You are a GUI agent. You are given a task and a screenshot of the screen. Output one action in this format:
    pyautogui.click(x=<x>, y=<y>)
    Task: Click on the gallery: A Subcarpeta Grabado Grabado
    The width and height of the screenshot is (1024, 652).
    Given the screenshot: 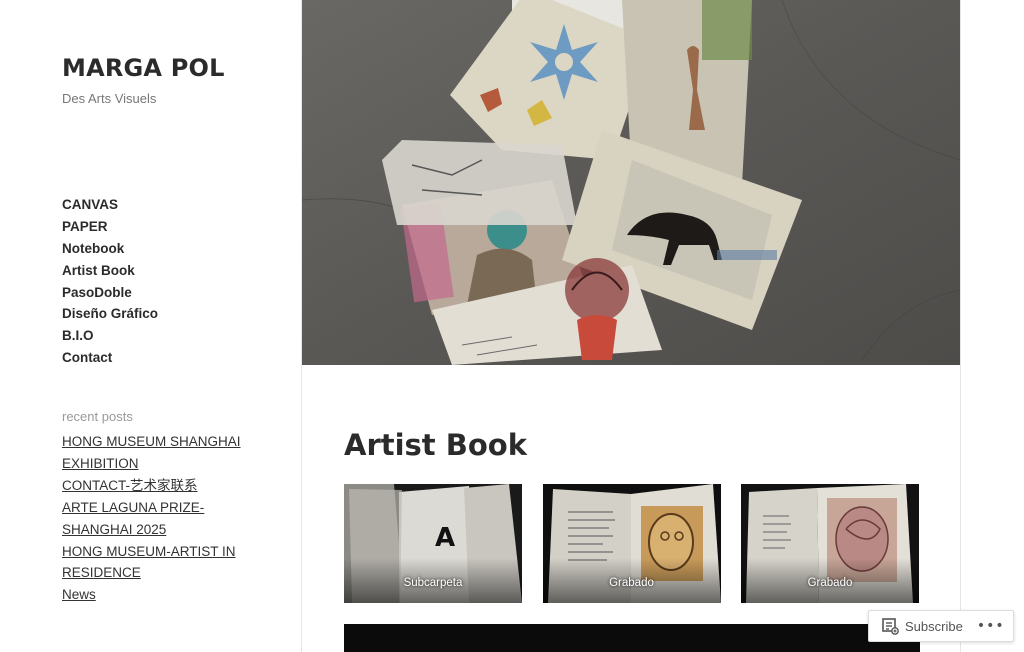 What is the action you would take?
    pyautogui.click(x=631, y=544)
    